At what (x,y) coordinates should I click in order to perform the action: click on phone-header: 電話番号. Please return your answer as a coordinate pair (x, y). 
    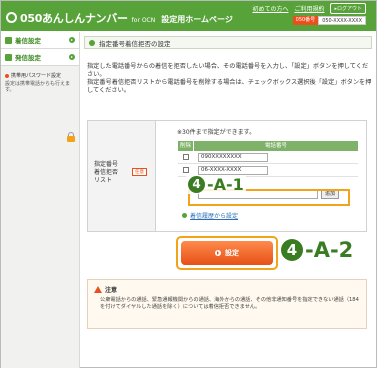
    Looking at the image, I should click on (275, 146).